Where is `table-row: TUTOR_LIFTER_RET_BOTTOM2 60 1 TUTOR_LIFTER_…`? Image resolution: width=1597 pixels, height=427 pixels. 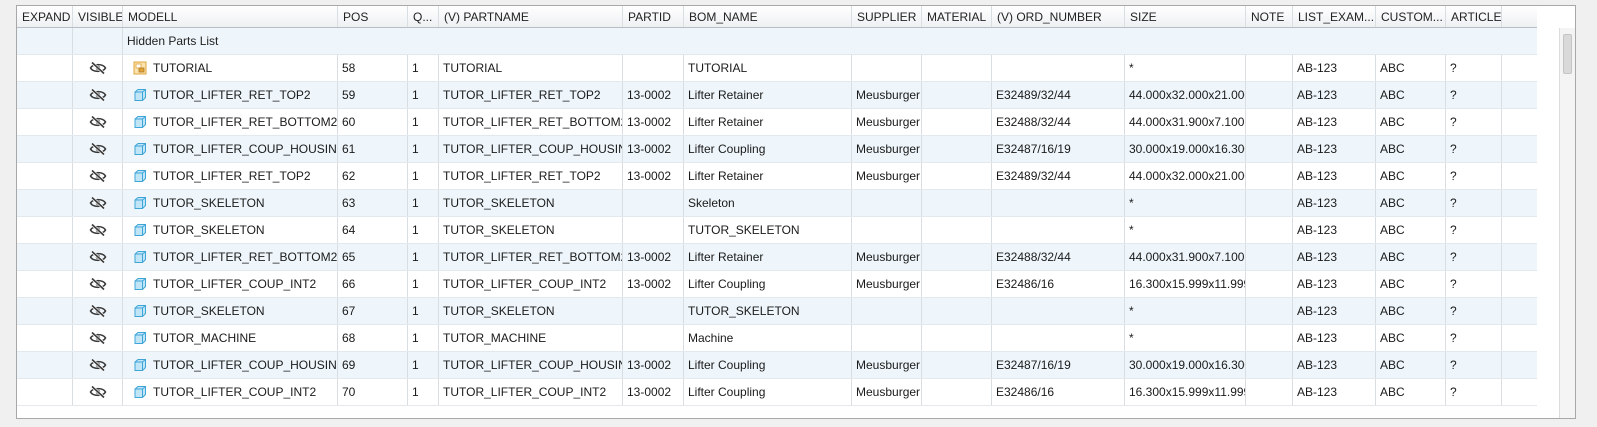
table-row: TUTOR_LIFTER_RET_BOTTOM2 60 1 TUTOR_LIFTER_… is located at coordinates (777, 122).